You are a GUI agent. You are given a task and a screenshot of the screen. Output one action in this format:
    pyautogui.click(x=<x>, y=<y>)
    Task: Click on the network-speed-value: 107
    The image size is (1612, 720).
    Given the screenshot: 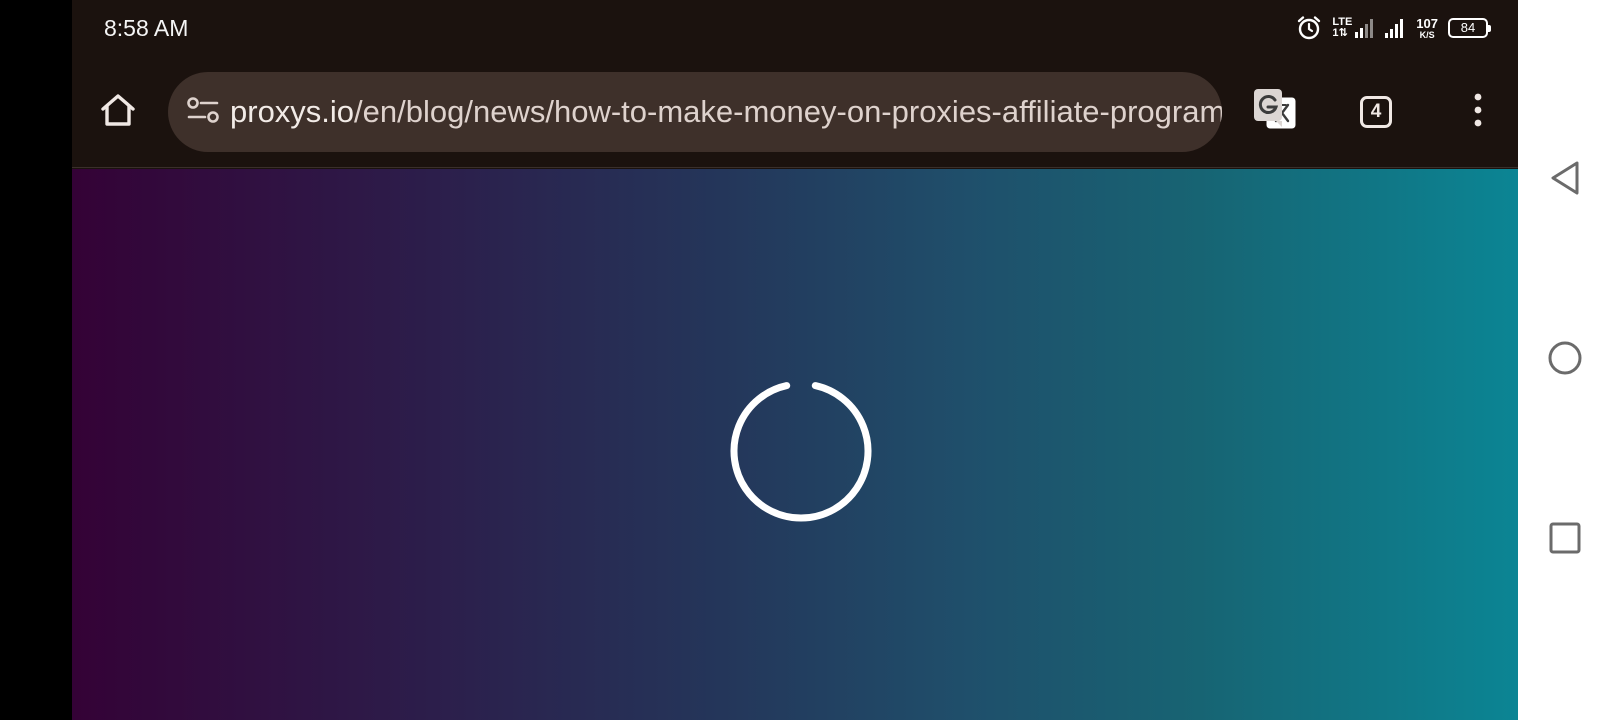 What is the action you would take?
    pyautogui.click(x=1427, y=23)
    